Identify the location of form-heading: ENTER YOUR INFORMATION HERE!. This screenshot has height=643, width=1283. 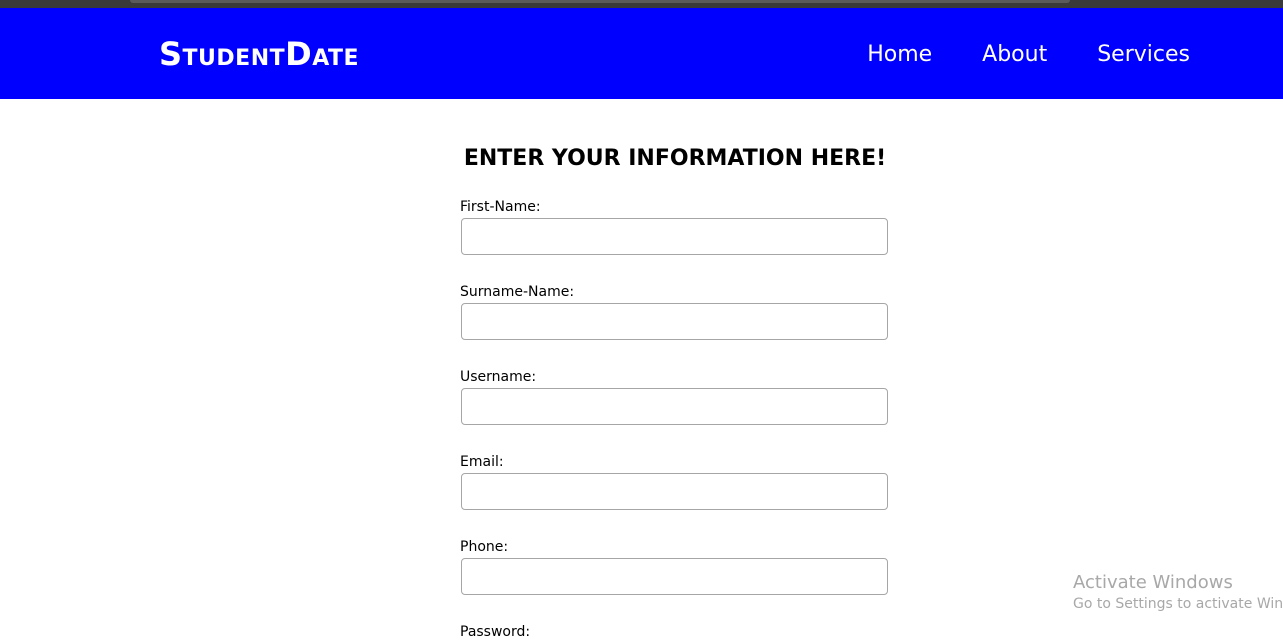
(675, 158).